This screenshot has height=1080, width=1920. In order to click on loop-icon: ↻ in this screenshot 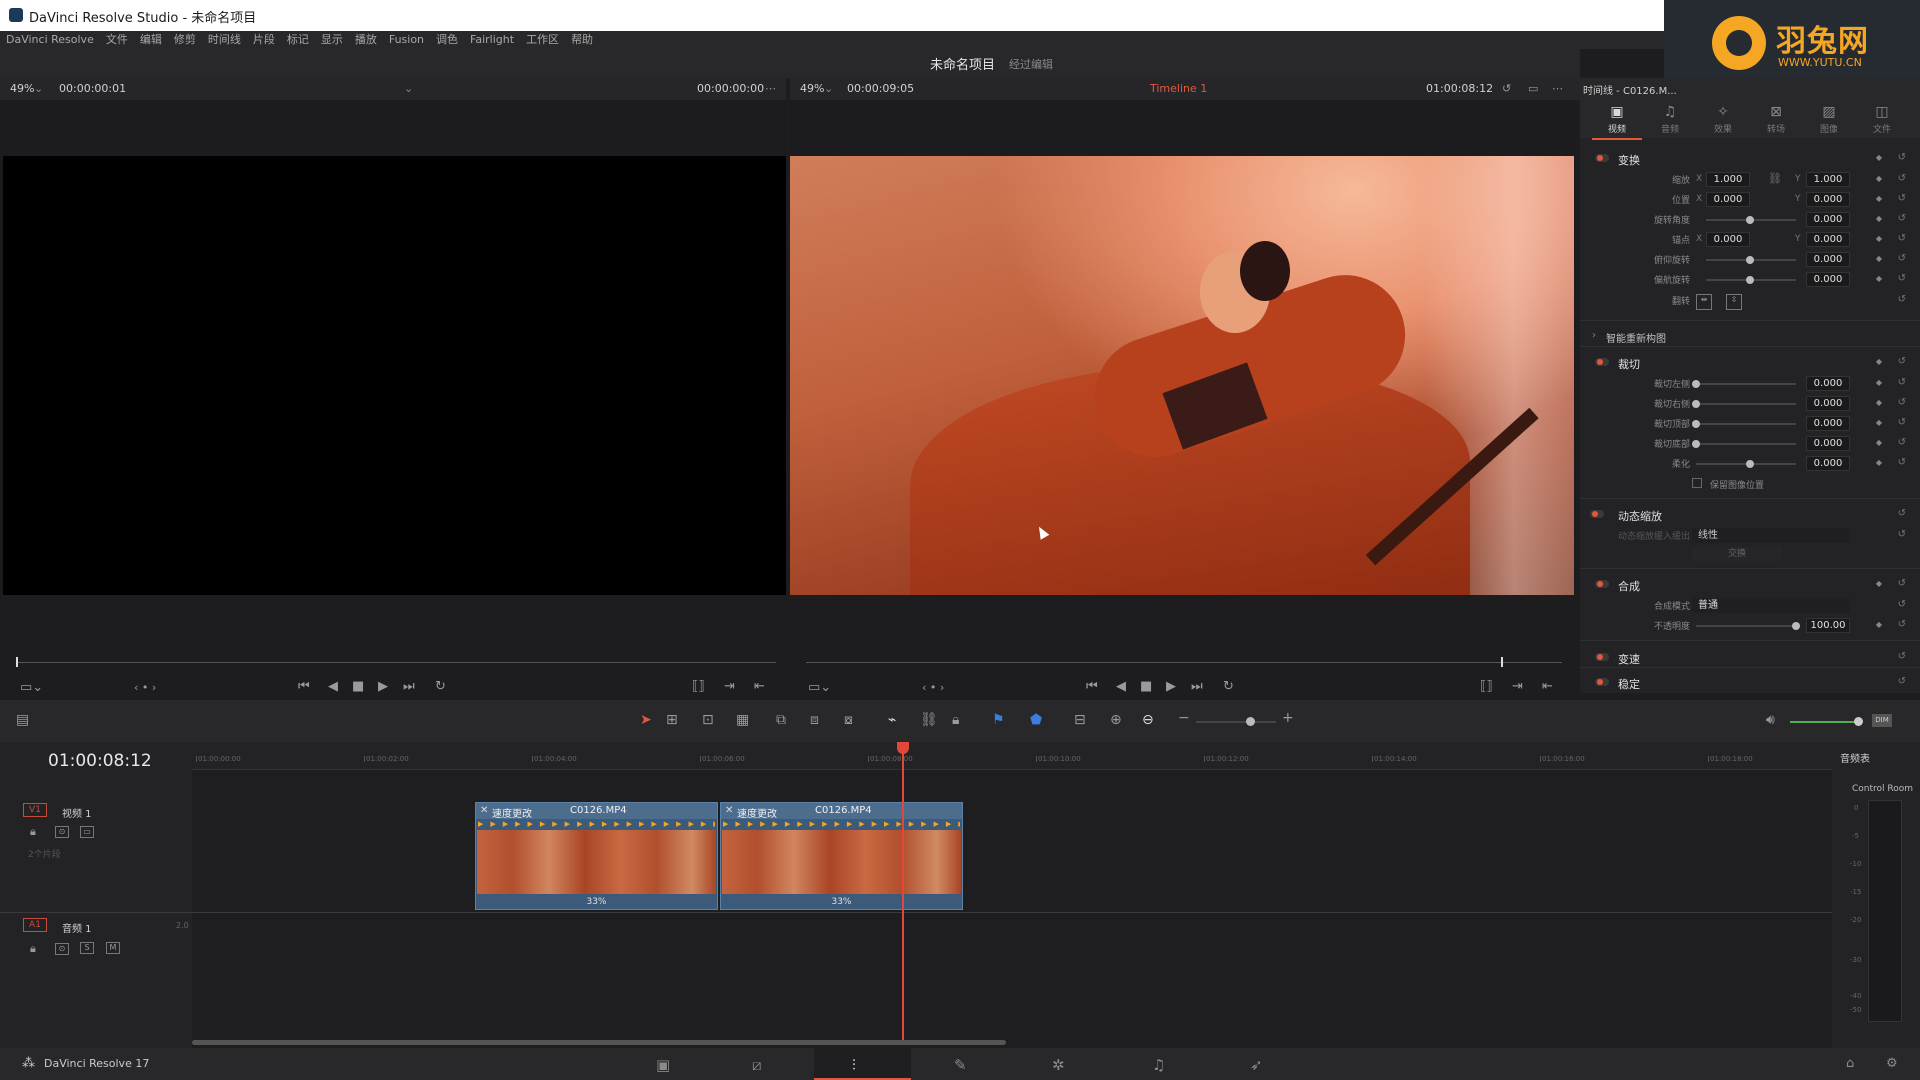, I will do `click(1228, 686)`.